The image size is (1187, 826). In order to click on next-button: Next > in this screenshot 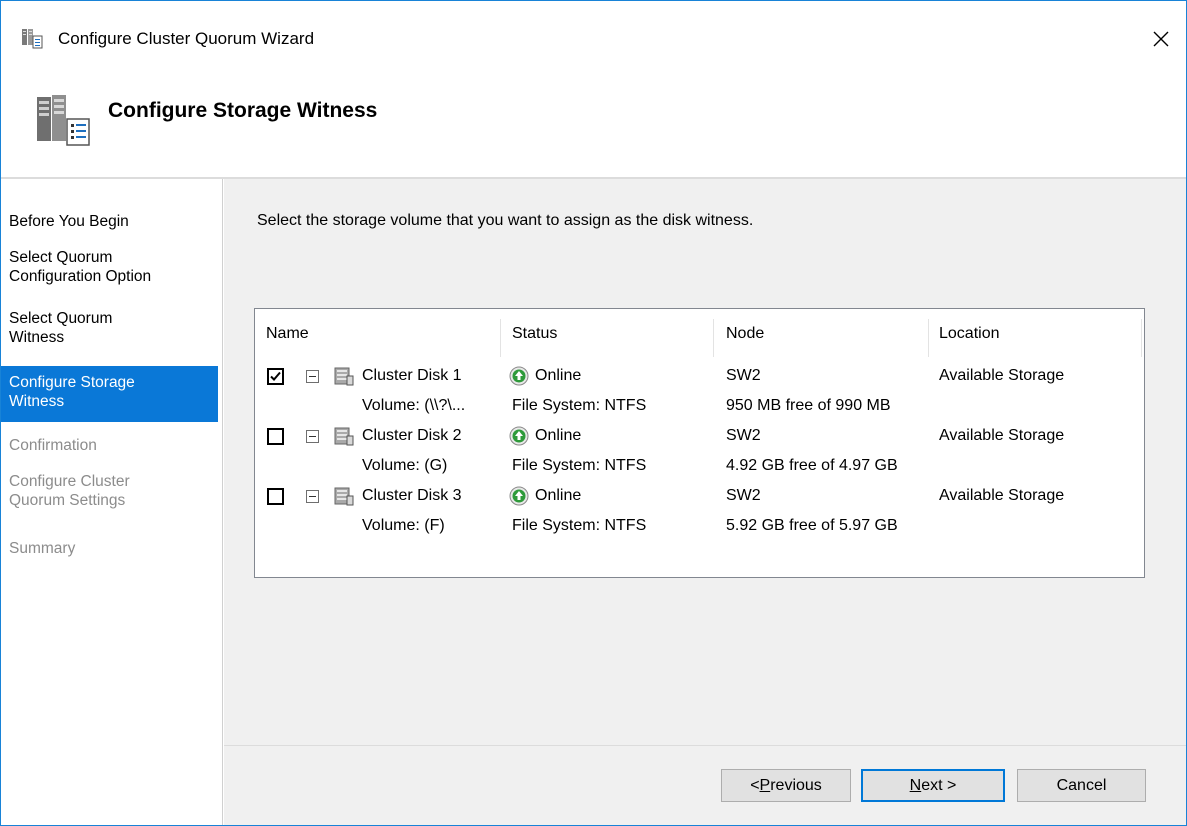, I will do `click(933, 785)`.